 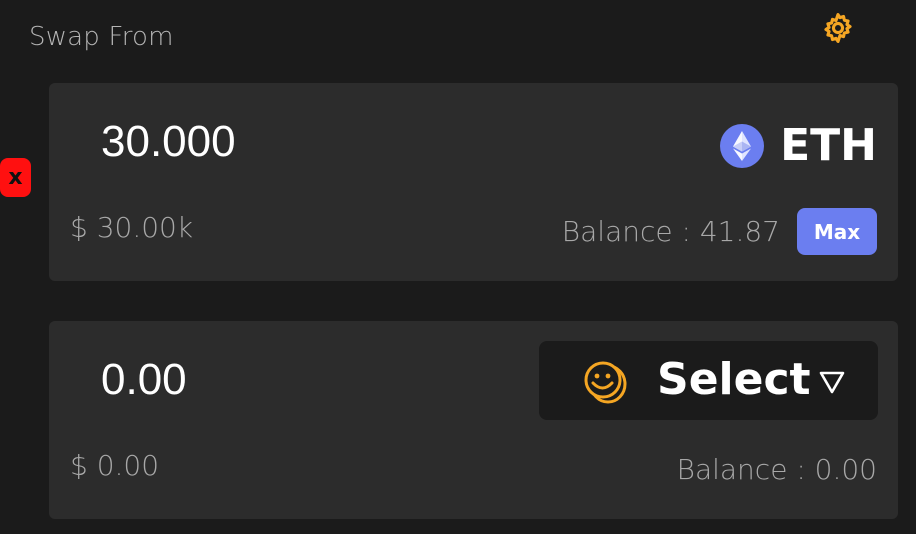 I want to click on to-balance: Balance : 0.00, so click(x=776, y=469).